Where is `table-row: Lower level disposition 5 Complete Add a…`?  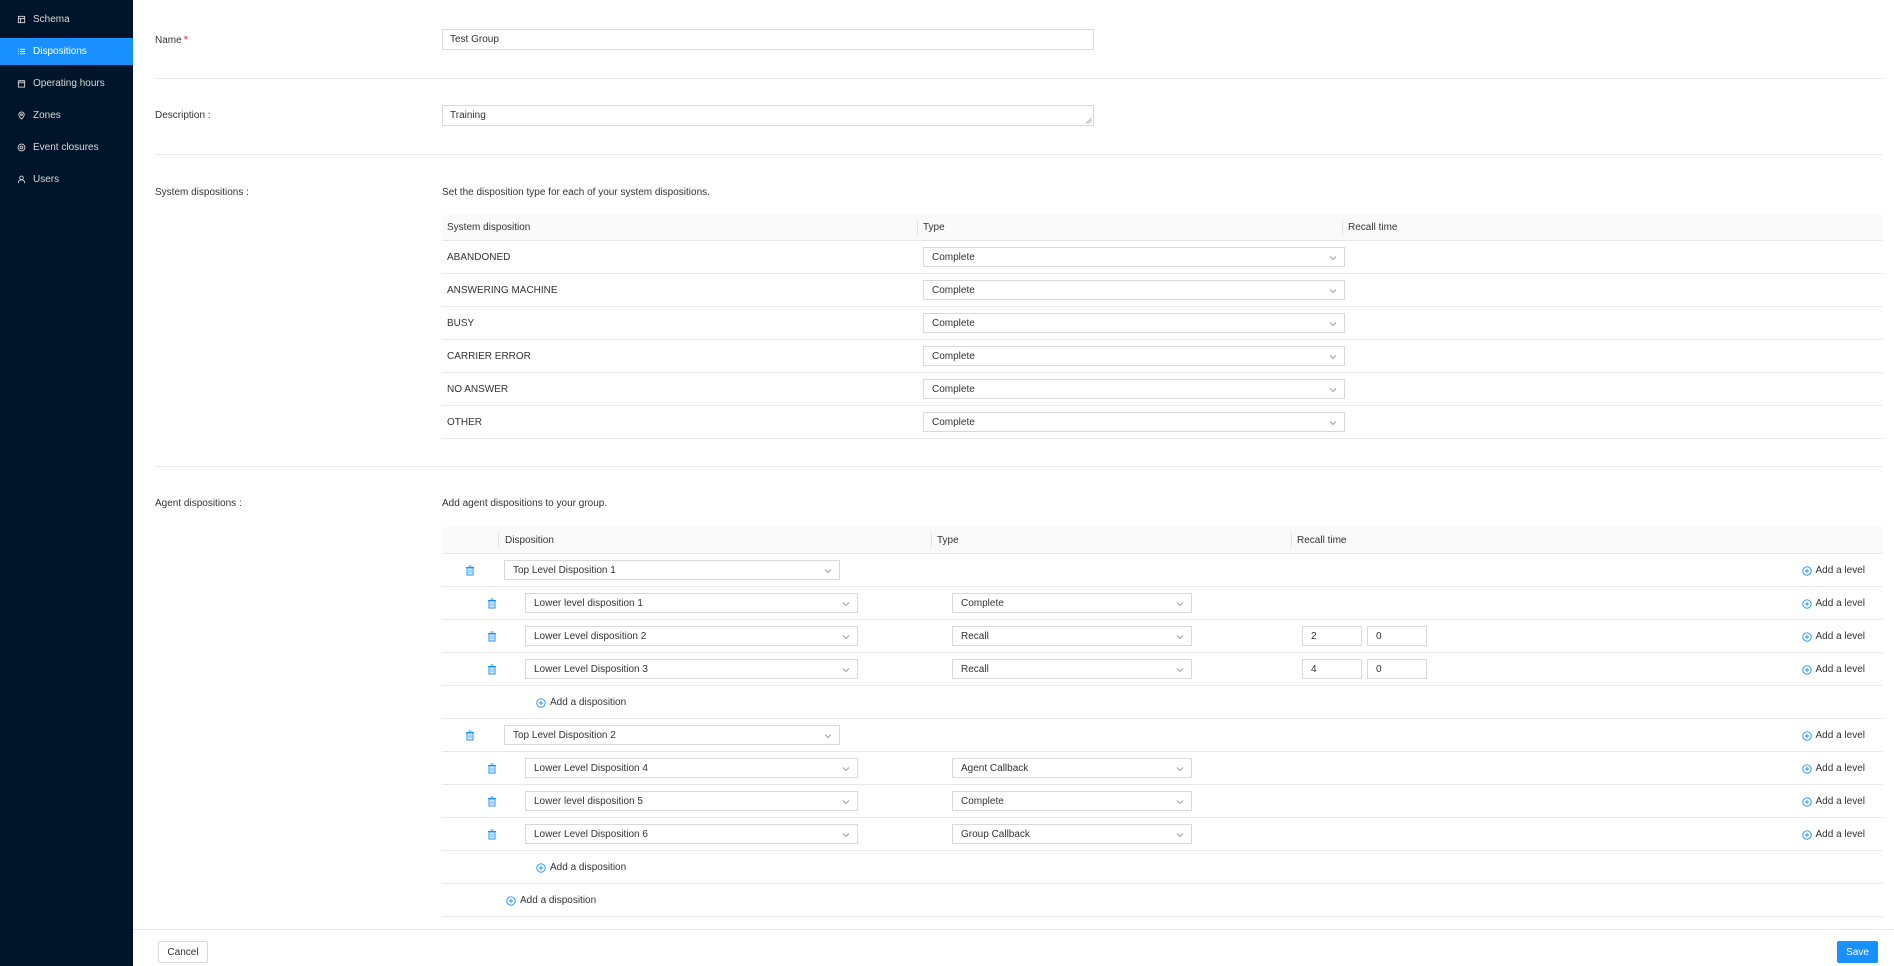 table-row: Lower level disposition 5 Complete Add a… is located at coordinates (1162, 801).